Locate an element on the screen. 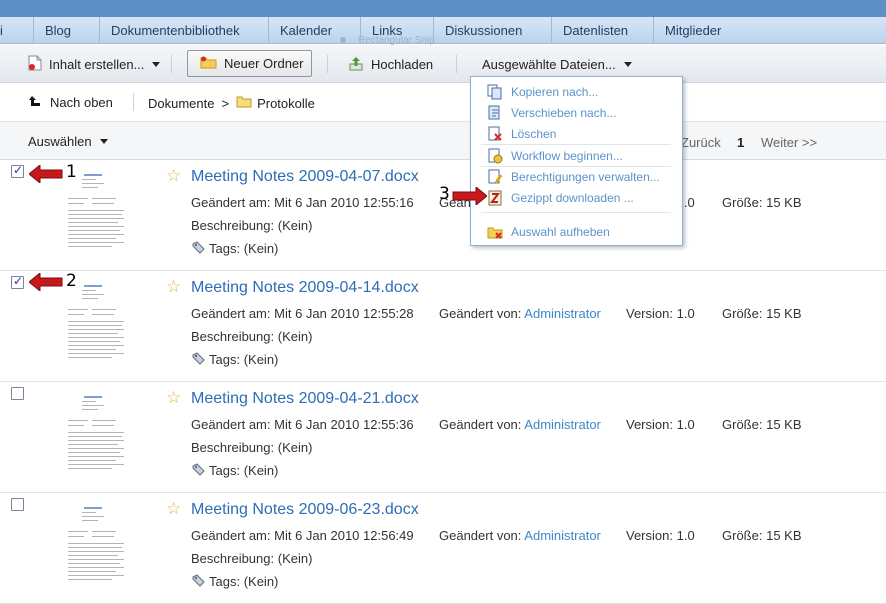 The height and width of the screenshot is (604, 886). annotation-number-2: 2 is located at coordinates (71, 281).